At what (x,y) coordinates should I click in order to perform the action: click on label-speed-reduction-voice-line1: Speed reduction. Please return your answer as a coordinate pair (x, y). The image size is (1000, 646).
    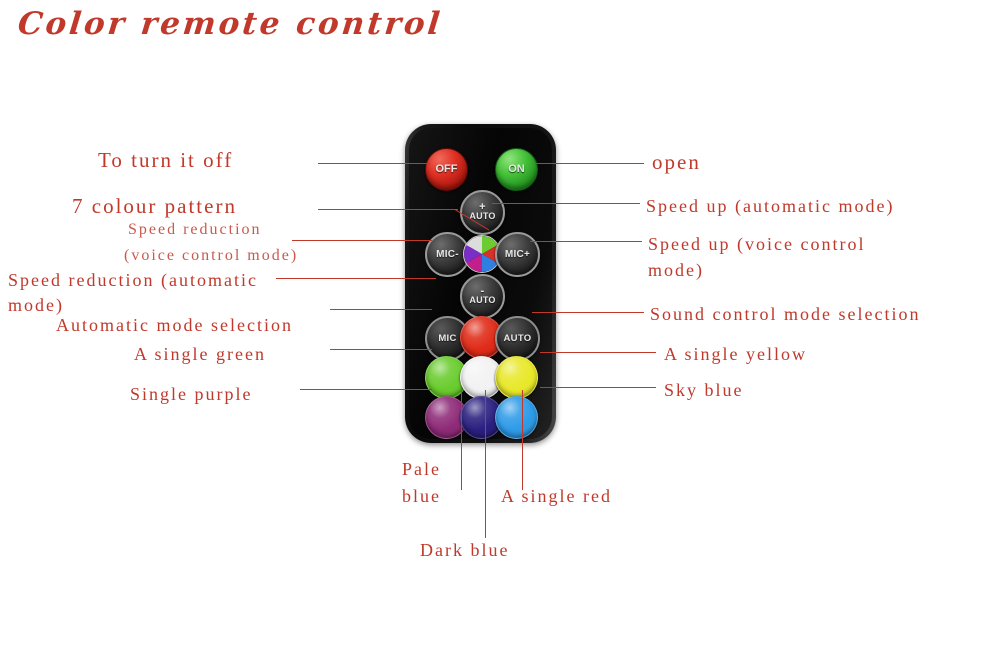
    Looking at the image, I should click on (195, 229).